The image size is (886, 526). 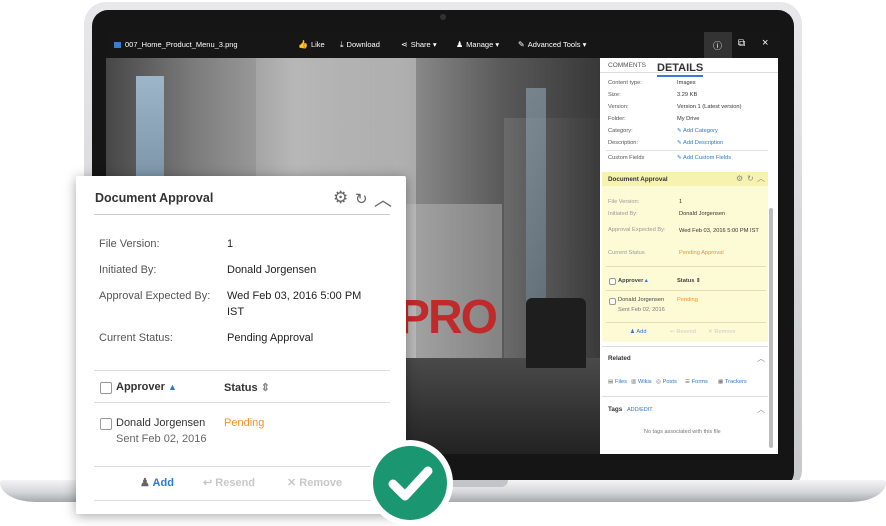 I want to click on file-title: 007_Home_Product_Menu_3.png, so click(x=176, y=44).